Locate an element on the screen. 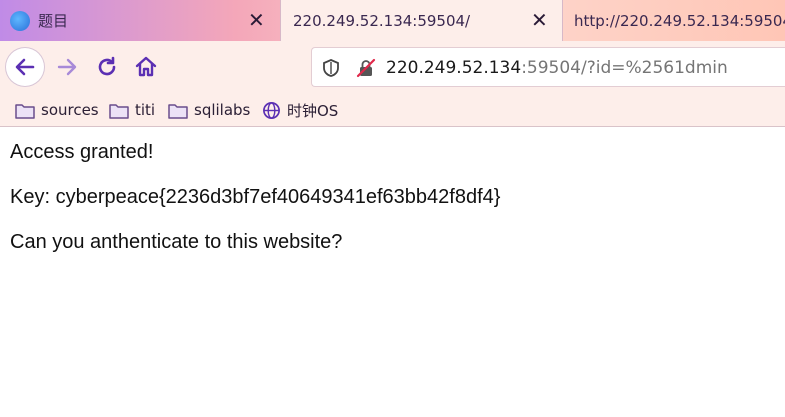 Image resolution: width=785 pixels, height=417 pixels. tab-title: 220.249.52.134:59504/ is located at coordinates (382, 20).